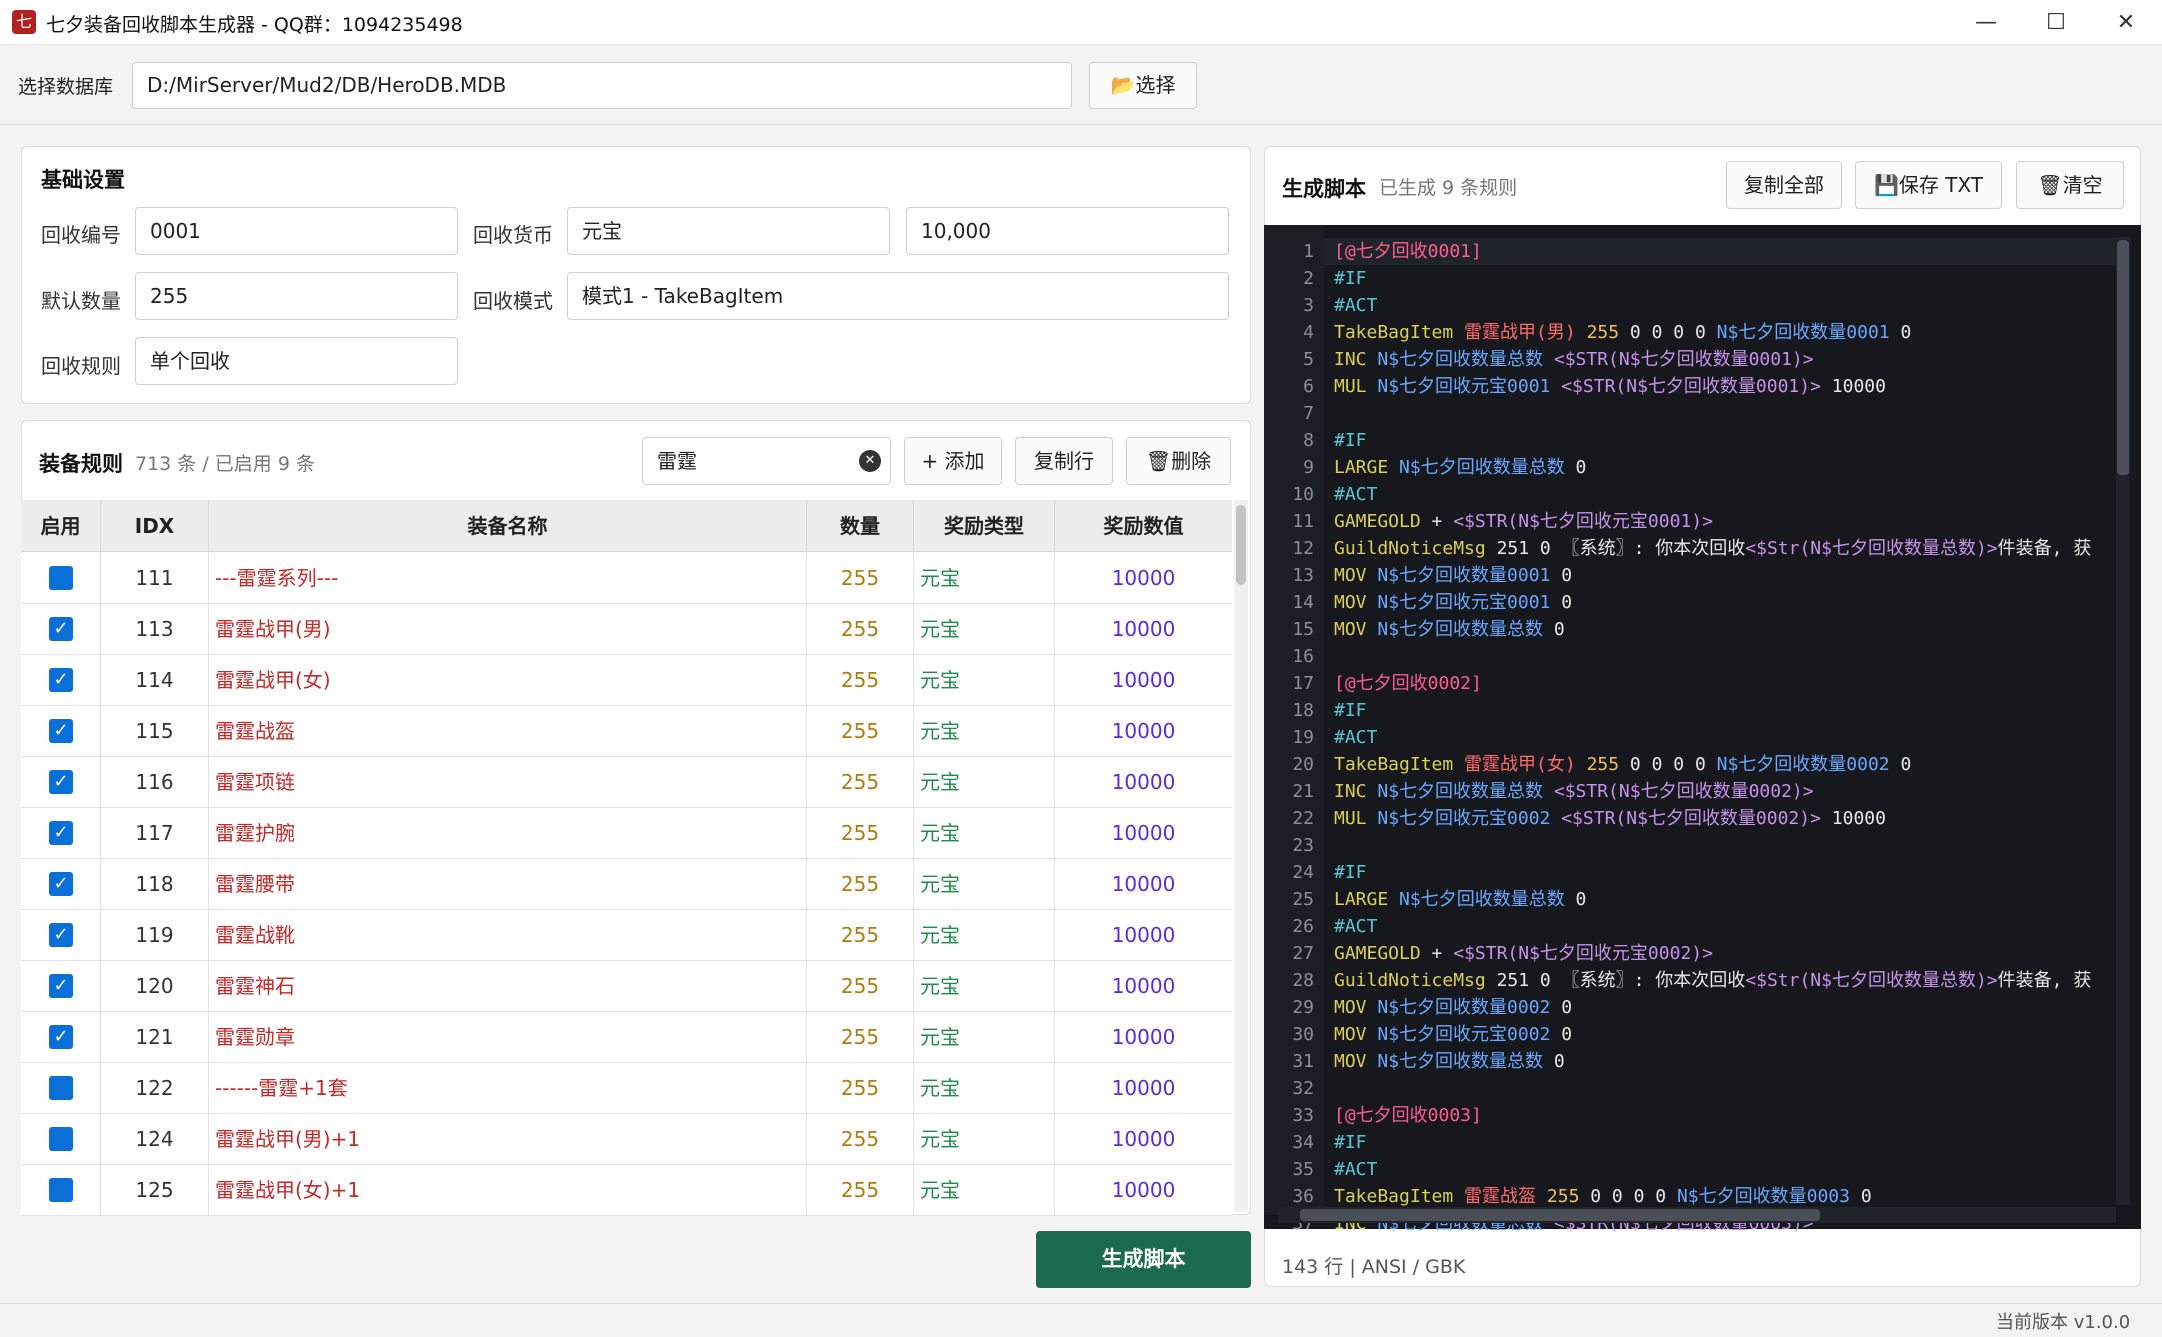  I want to click on table-row: 125 雷霆战甲(女)+1 255 元宝 10000, so click(626, 1190).